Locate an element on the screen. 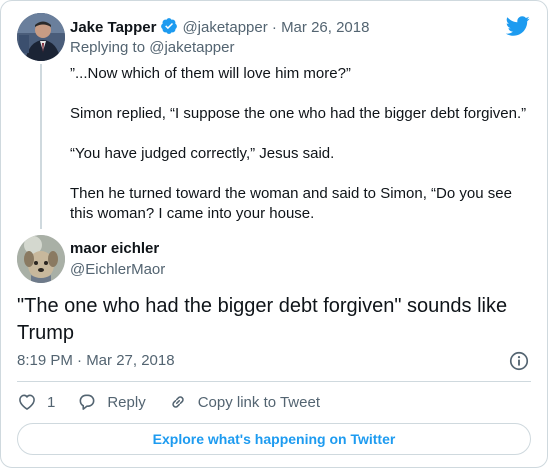 The image size is (550, 470). link-icon is located at coordinates (178, 402).